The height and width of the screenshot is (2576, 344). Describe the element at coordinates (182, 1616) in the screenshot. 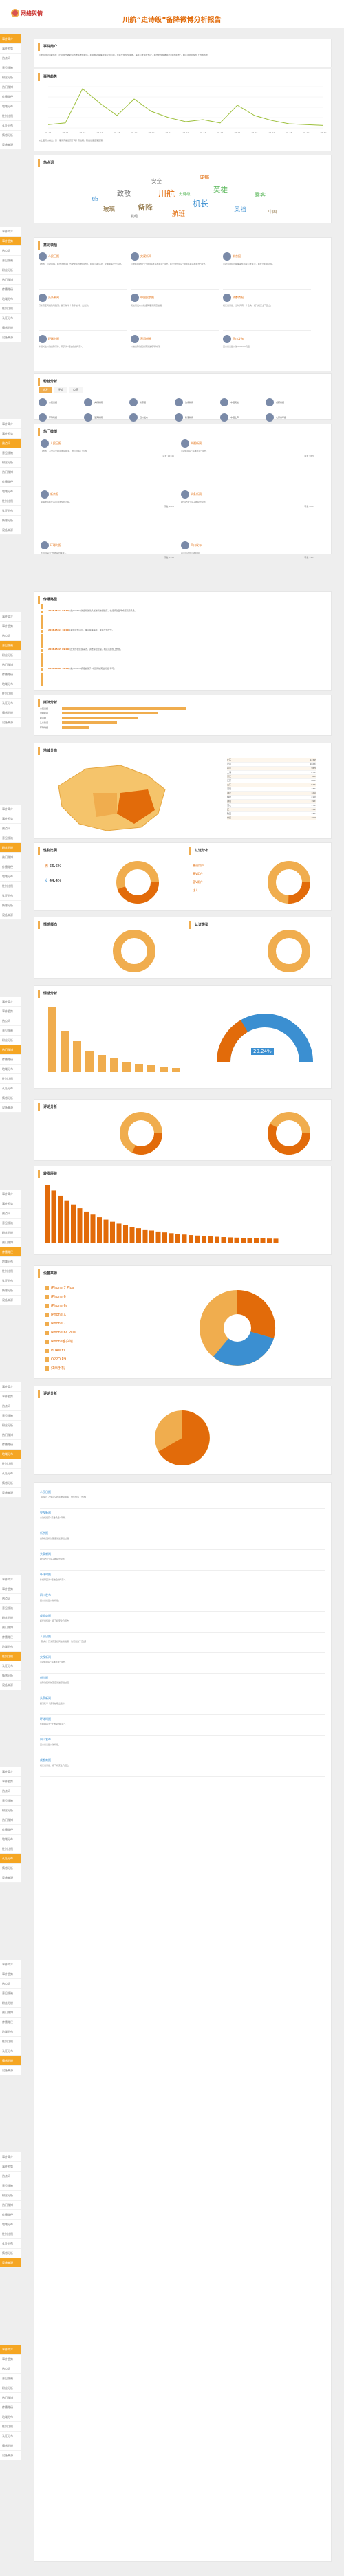

I see `list-author: 成都商报` at that location.